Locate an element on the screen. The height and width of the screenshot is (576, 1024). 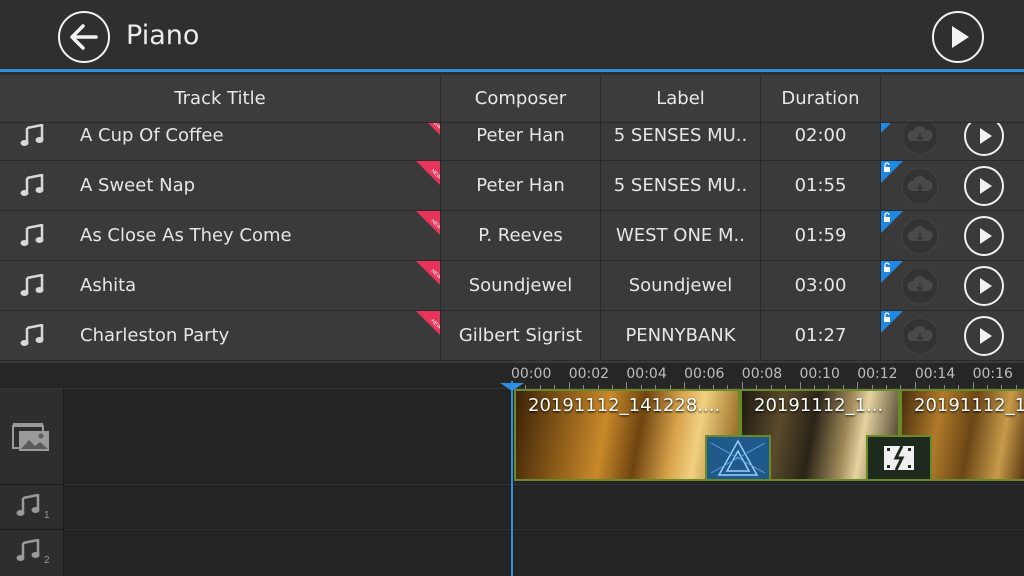
duration-cell: 03:00 is located at coordinates (821, 286).